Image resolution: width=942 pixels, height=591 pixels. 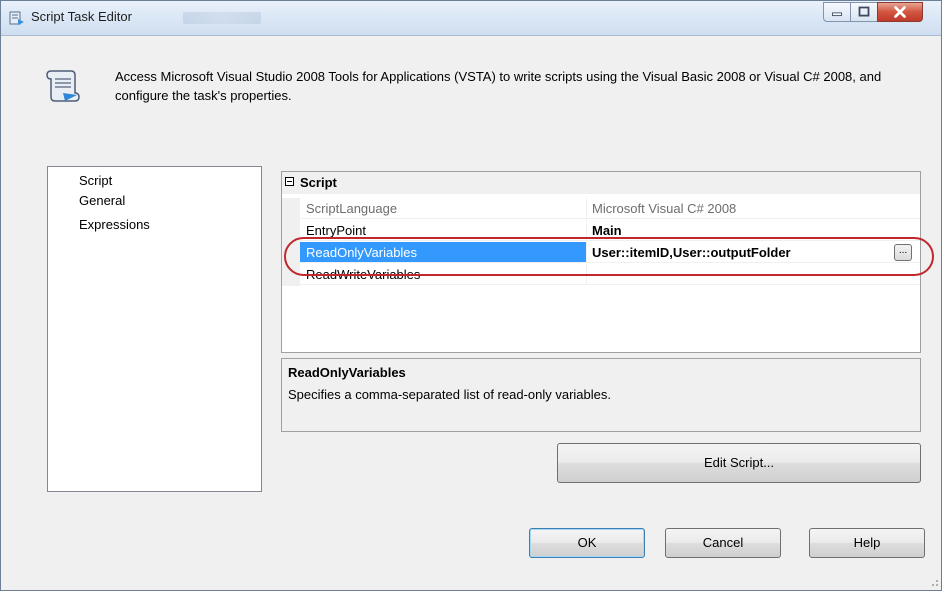 I want to click on property-row-entrypoint: EntryPoint Main, so click(x=601, y=231).